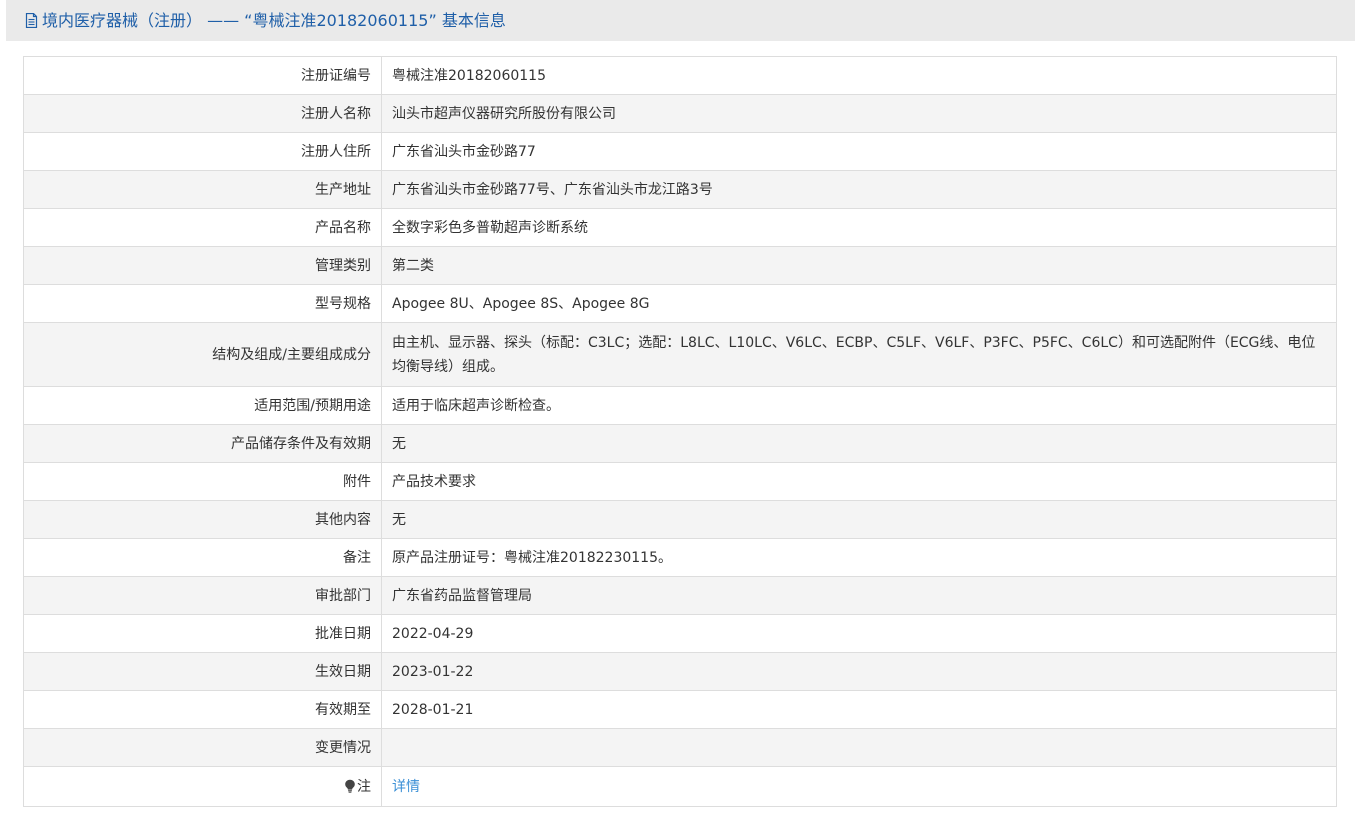 The image size is (1355, 822). I want to click on table-row: 备注 原产品注册证号：粤械注准20182230115。, so click(680, 557).